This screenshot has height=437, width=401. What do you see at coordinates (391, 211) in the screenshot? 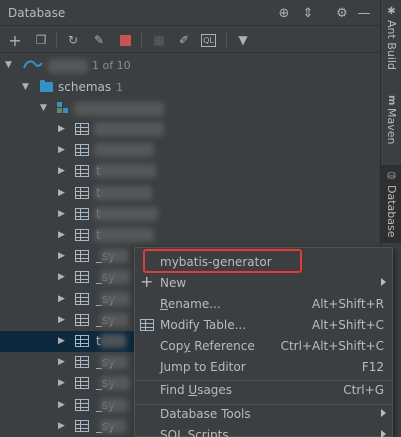
I see `database-tab-label: Database` at bounding box center [391, 211].